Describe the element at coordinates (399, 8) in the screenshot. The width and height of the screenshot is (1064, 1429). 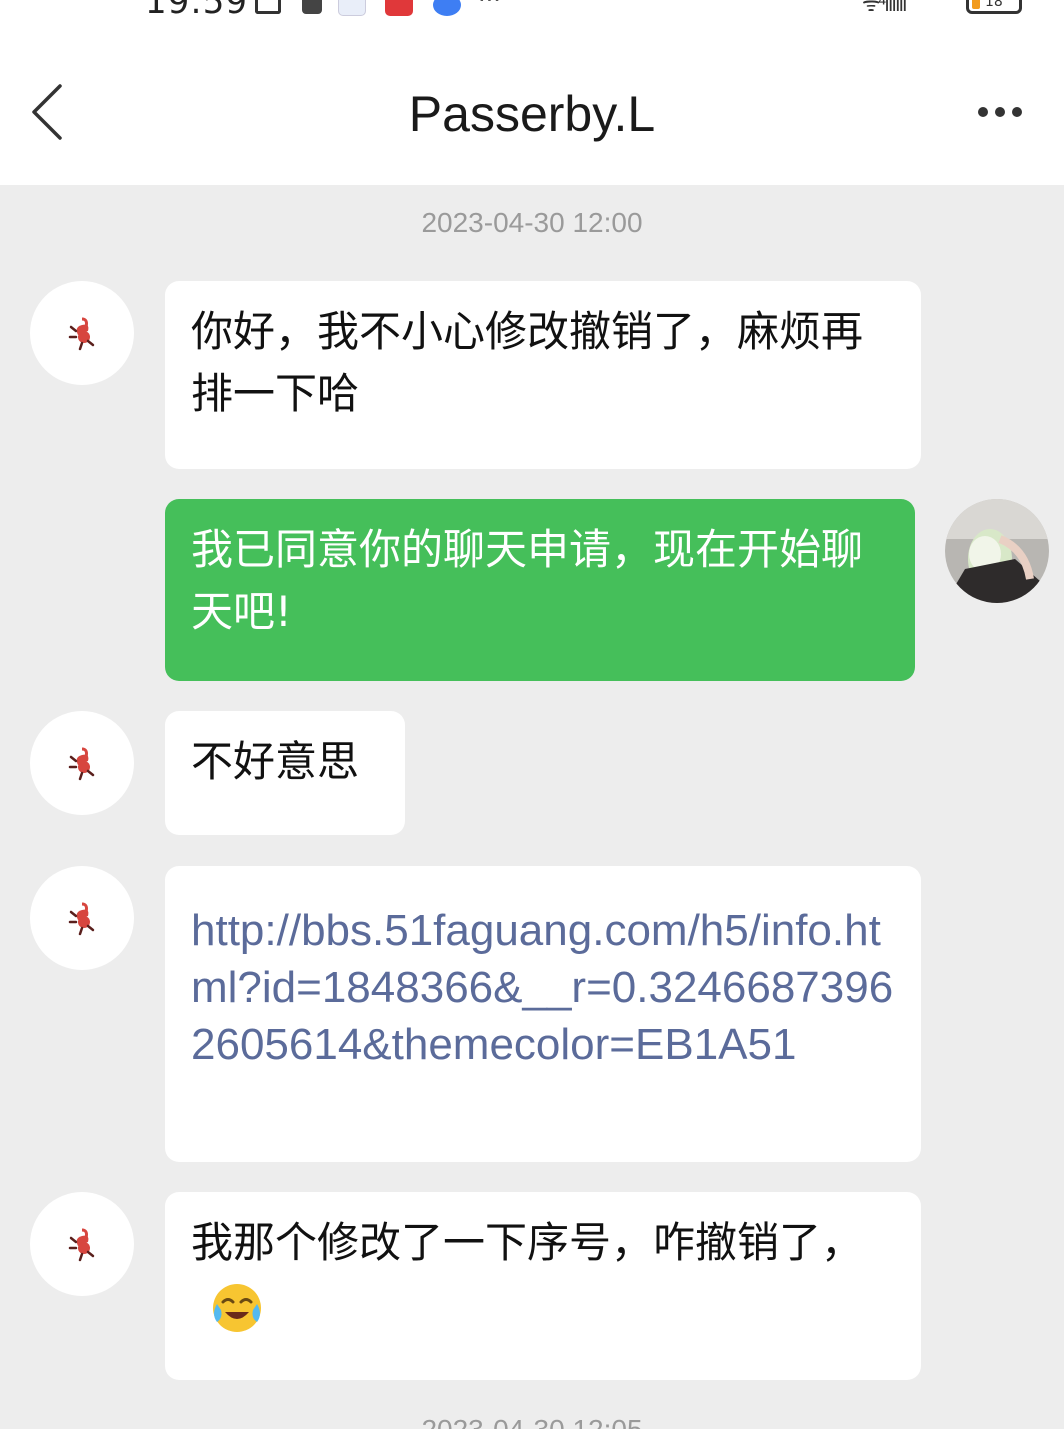
I see `huawei-app-icon` at that location.